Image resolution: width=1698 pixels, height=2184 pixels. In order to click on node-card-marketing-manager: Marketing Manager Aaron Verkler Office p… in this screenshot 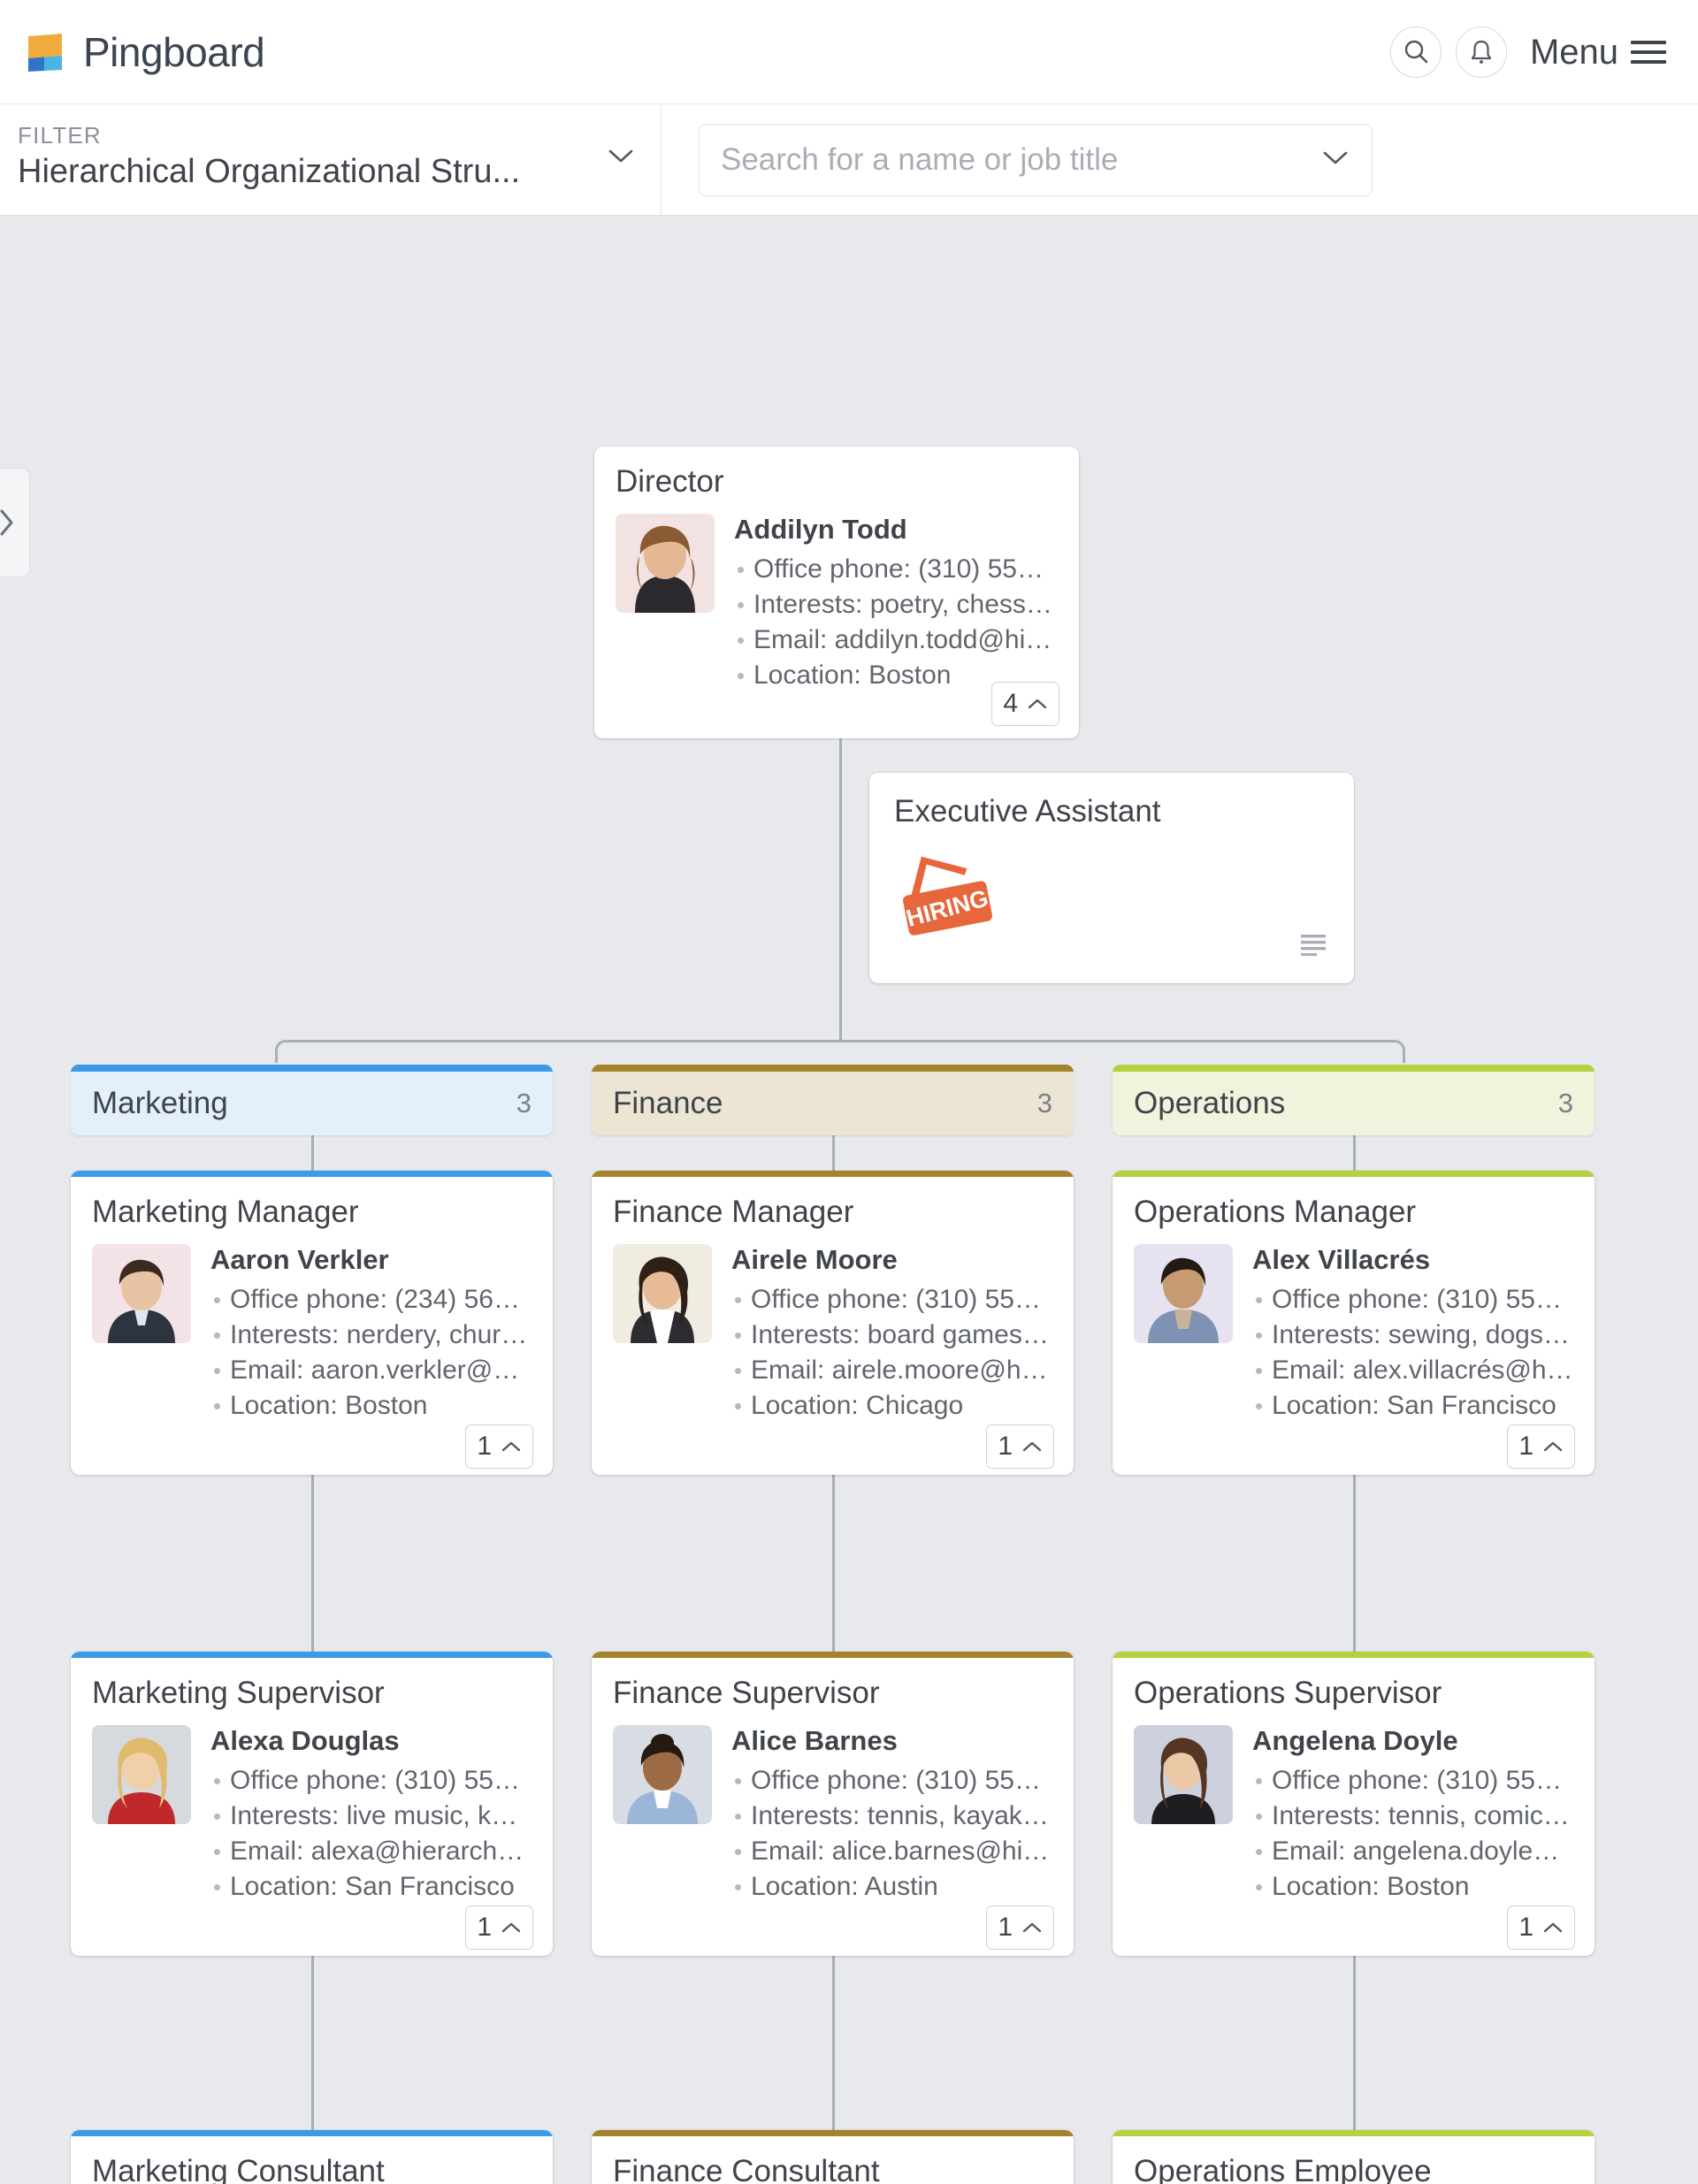, I will do `click(312, 1323)`.